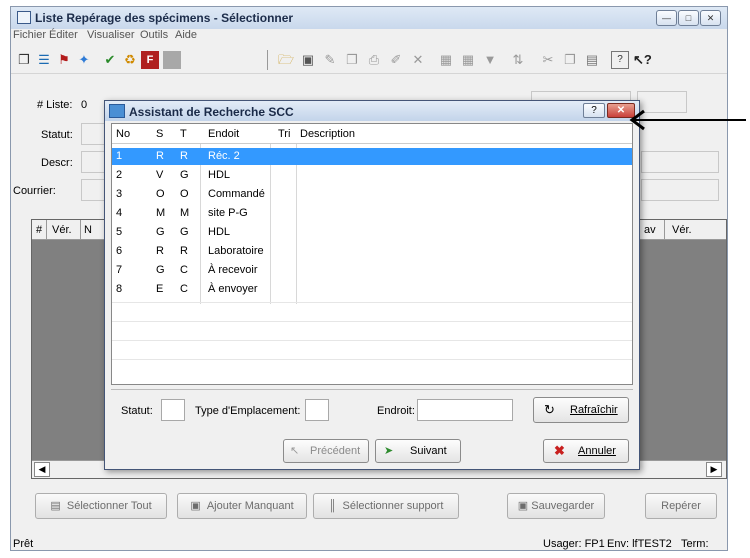 This screenshot has height=558, width=750. I want to click on row-line, so click(372, 321).